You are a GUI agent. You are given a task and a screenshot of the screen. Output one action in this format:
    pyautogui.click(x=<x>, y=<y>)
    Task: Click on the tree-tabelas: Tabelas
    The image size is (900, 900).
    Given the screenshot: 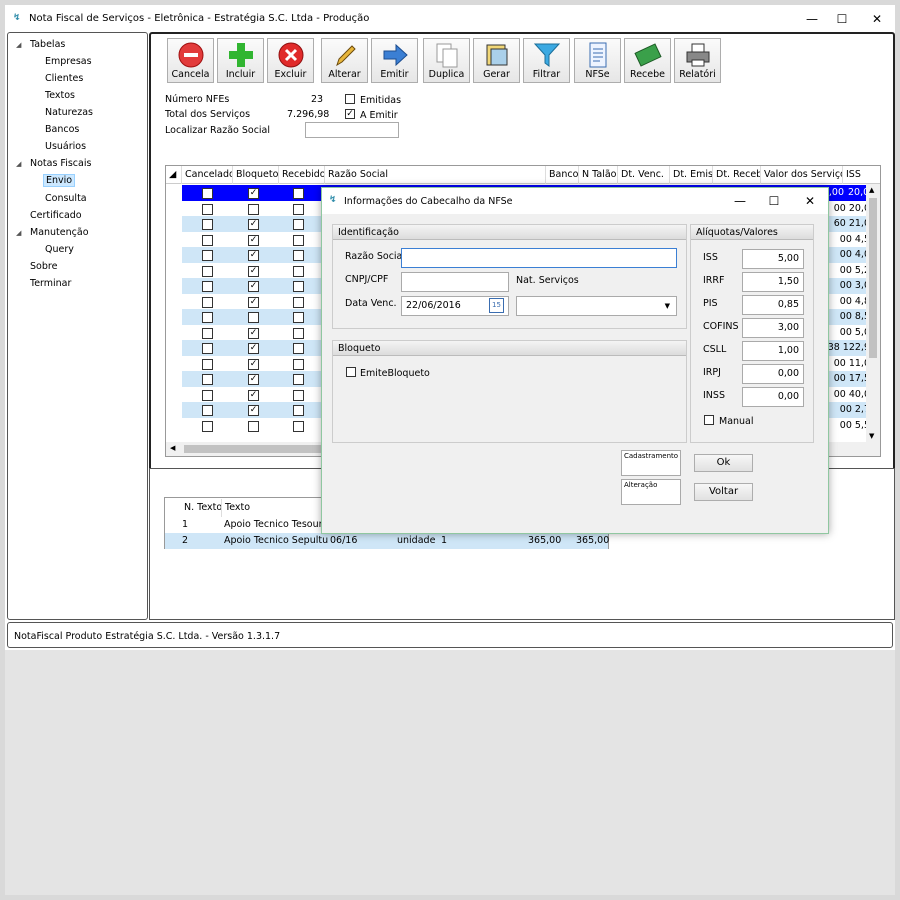 What is the action you would take?
    pyautogui.click(x=47, y=44)
    